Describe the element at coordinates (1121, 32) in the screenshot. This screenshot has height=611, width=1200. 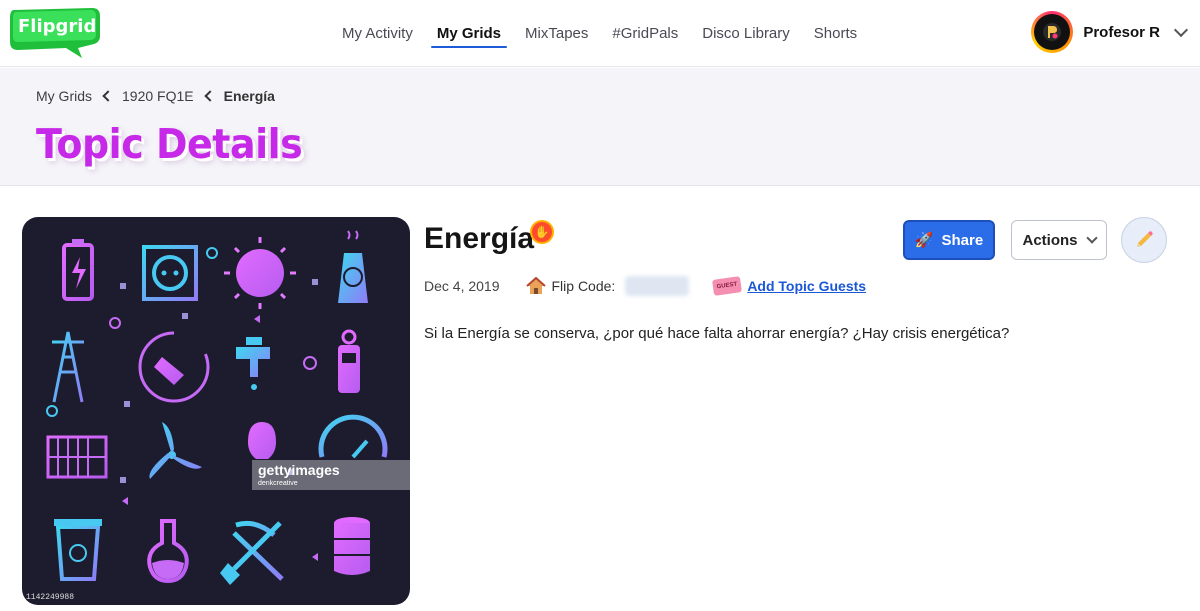
I see `profile-name: Profesor R` at that location.